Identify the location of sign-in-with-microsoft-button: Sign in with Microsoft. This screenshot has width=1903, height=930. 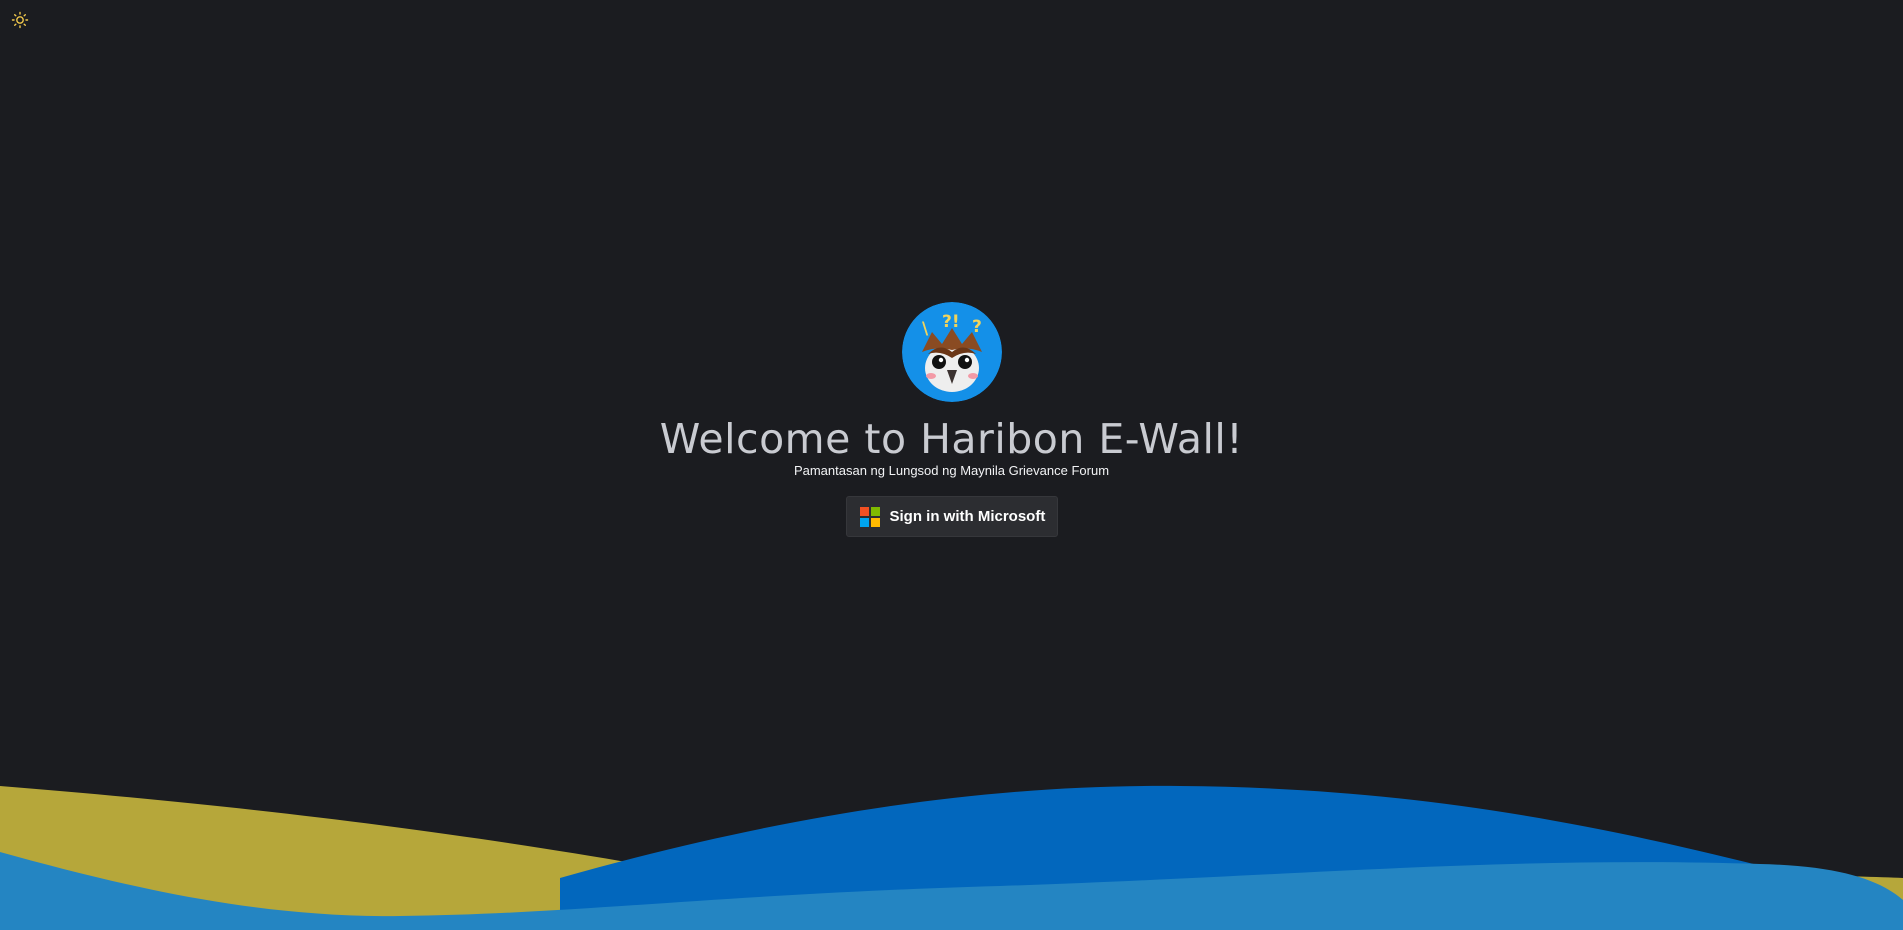
(951, 516).